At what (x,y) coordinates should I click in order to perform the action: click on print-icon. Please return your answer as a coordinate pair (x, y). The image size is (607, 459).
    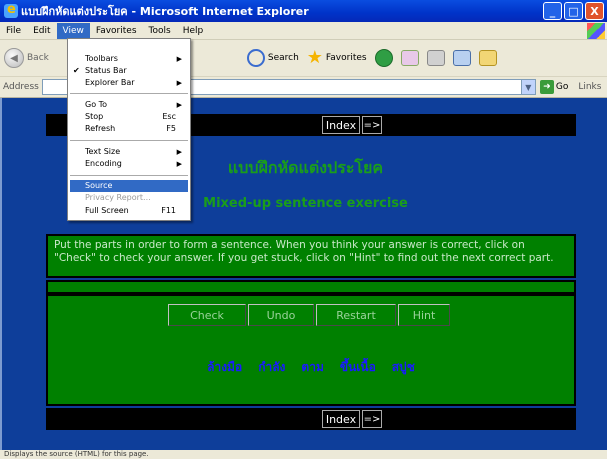
    Looking at the image, I should click on (435, 58).